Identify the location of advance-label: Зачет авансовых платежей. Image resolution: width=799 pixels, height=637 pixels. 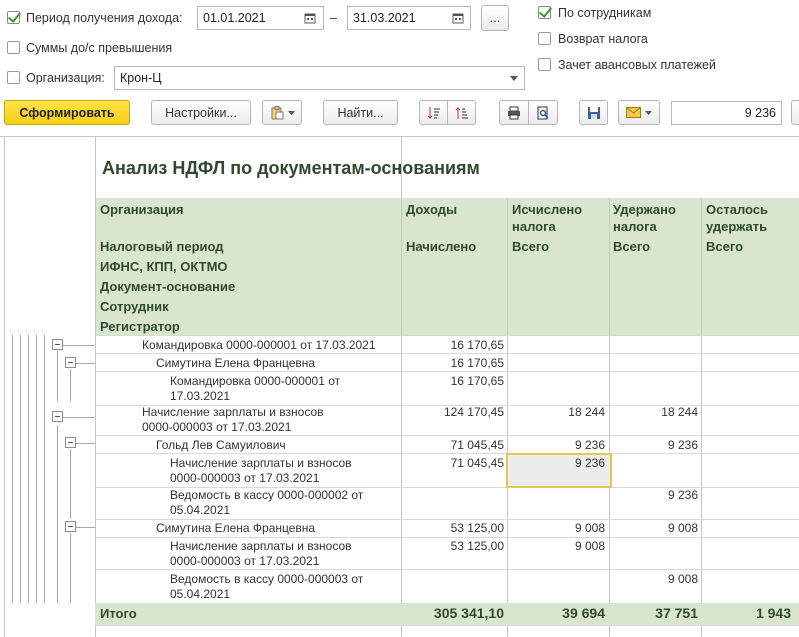
(637, 65).